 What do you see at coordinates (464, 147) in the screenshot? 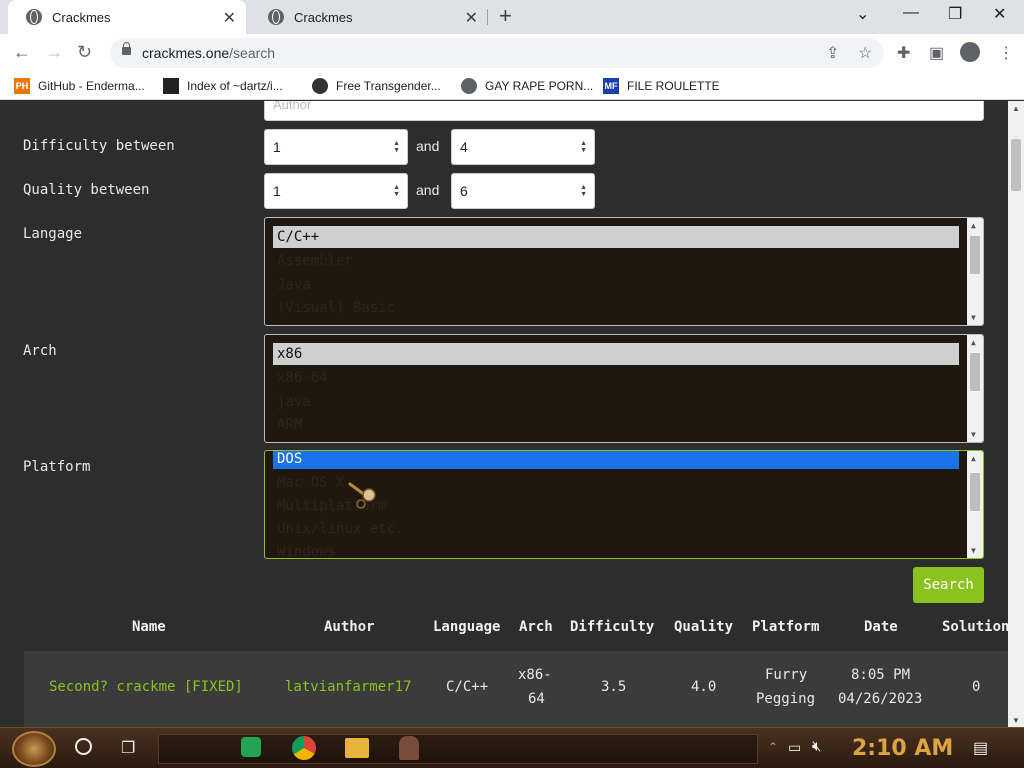
I see `difficulty-max-value: 4` at bounding box center [464, 147].